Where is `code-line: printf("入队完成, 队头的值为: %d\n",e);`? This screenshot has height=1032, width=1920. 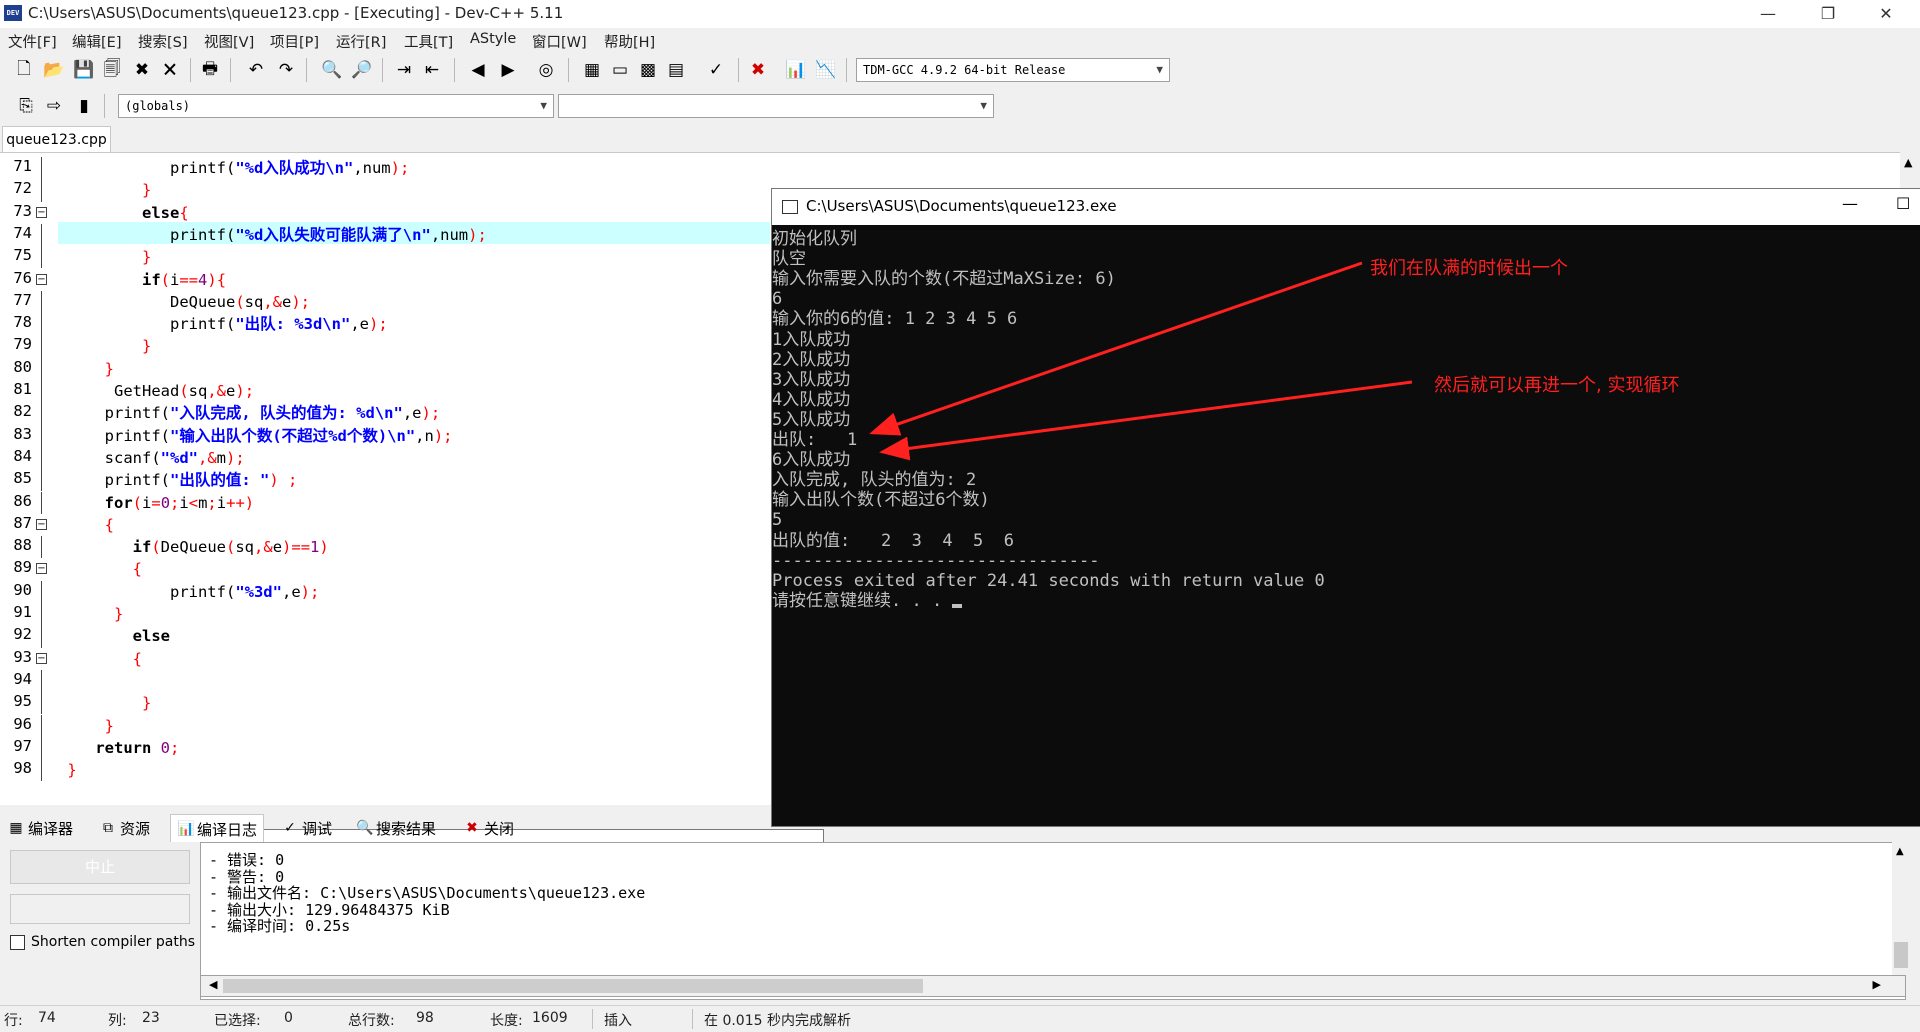
code-line: printf("入队完成, 队头的值为: %d\n",e); is located at coordinates (249, 413).